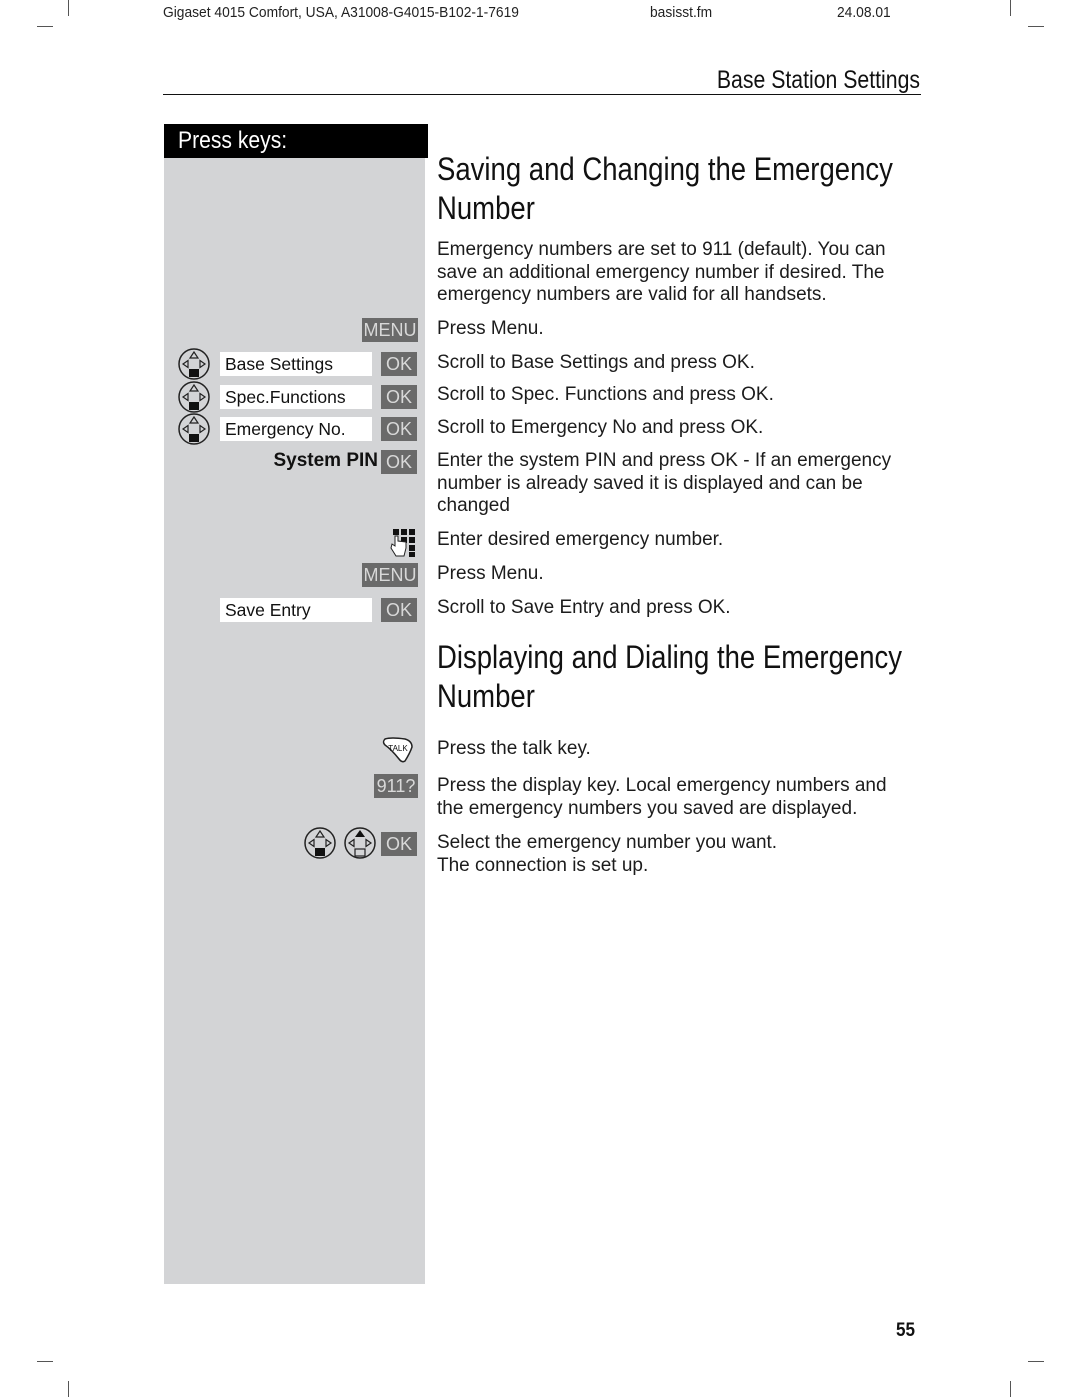 The width and height of the screenshot is (1080, 1397). What do you see at coordinates (396, 786) in the screenshot?
I see `emergency-display-key: 911?` at bounding box center [396, 786].